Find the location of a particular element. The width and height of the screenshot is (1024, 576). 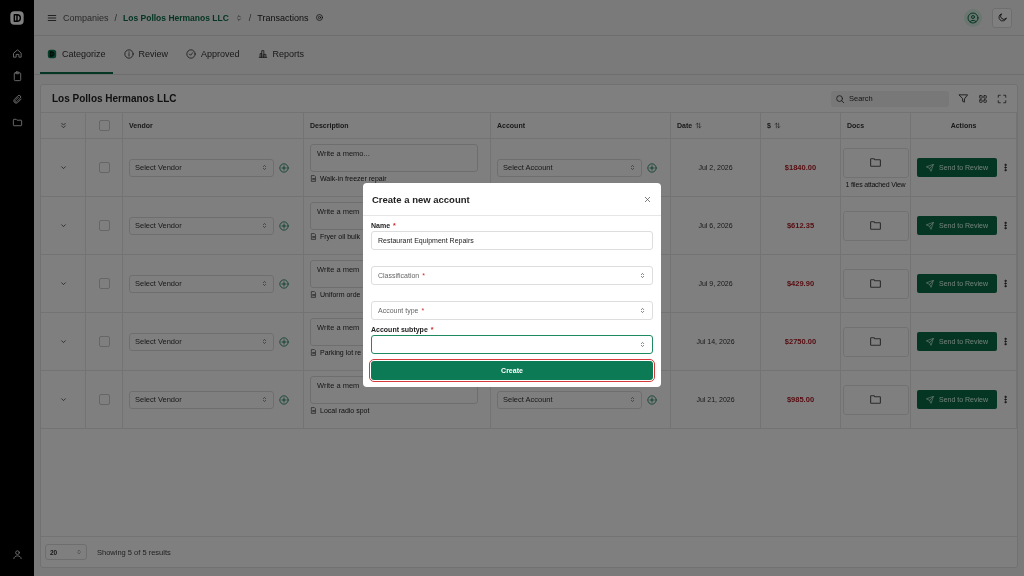

user-circle-icon is located at coordinates (973, 17).